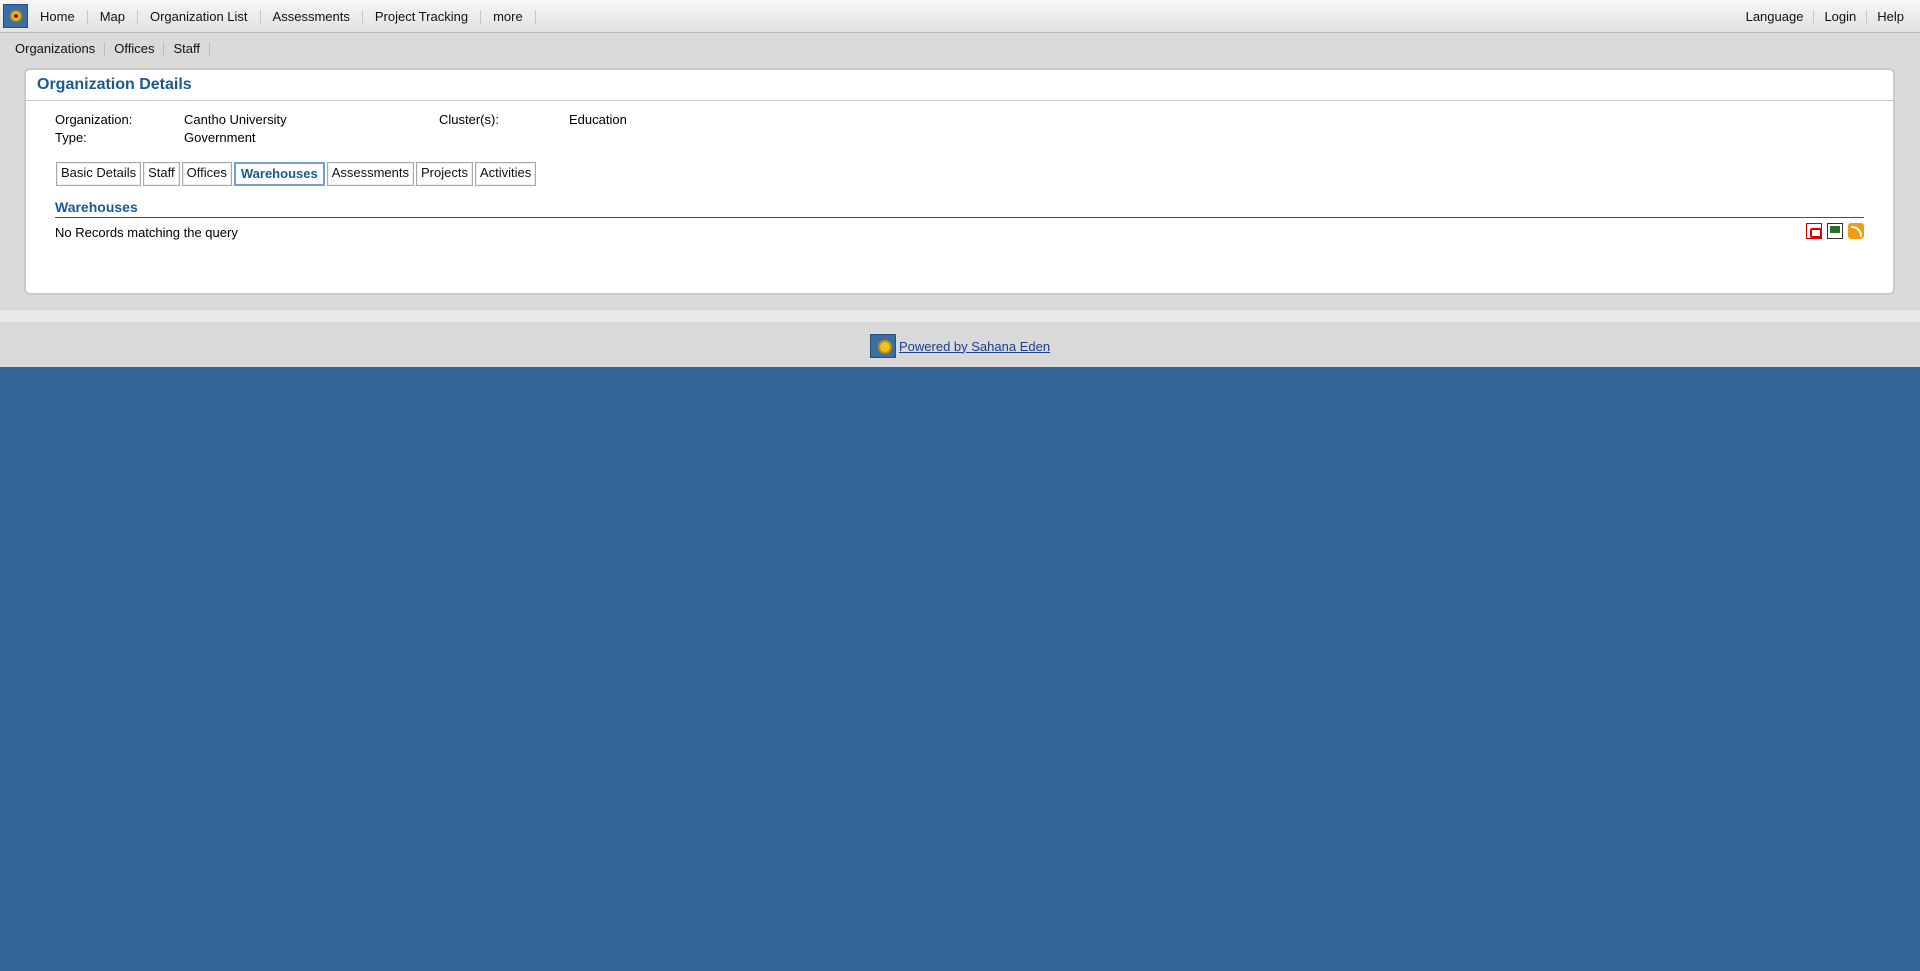 This screenshot has height=971, width=1920. What do you see at coordinates (960, 48) in the screenshot?
I see `sub-menu-bar: Organizations Offices Staff` at bounding box center [960, 48].